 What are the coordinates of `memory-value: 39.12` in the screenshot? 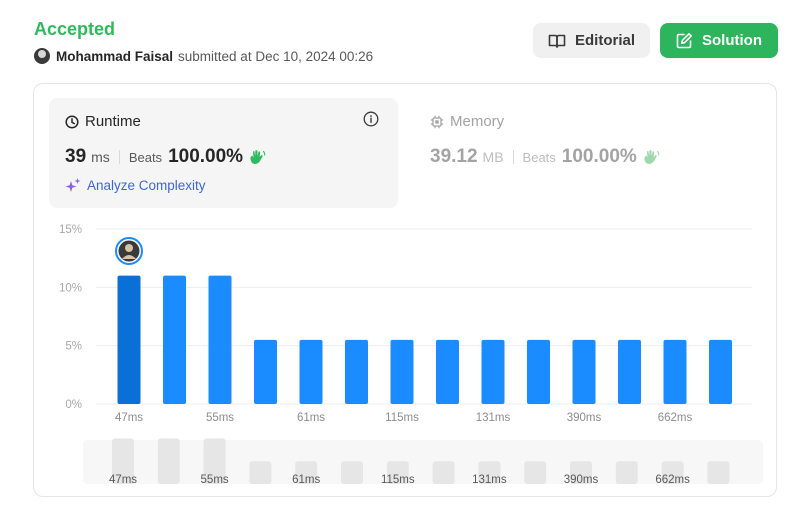 It's located at (454, 156).